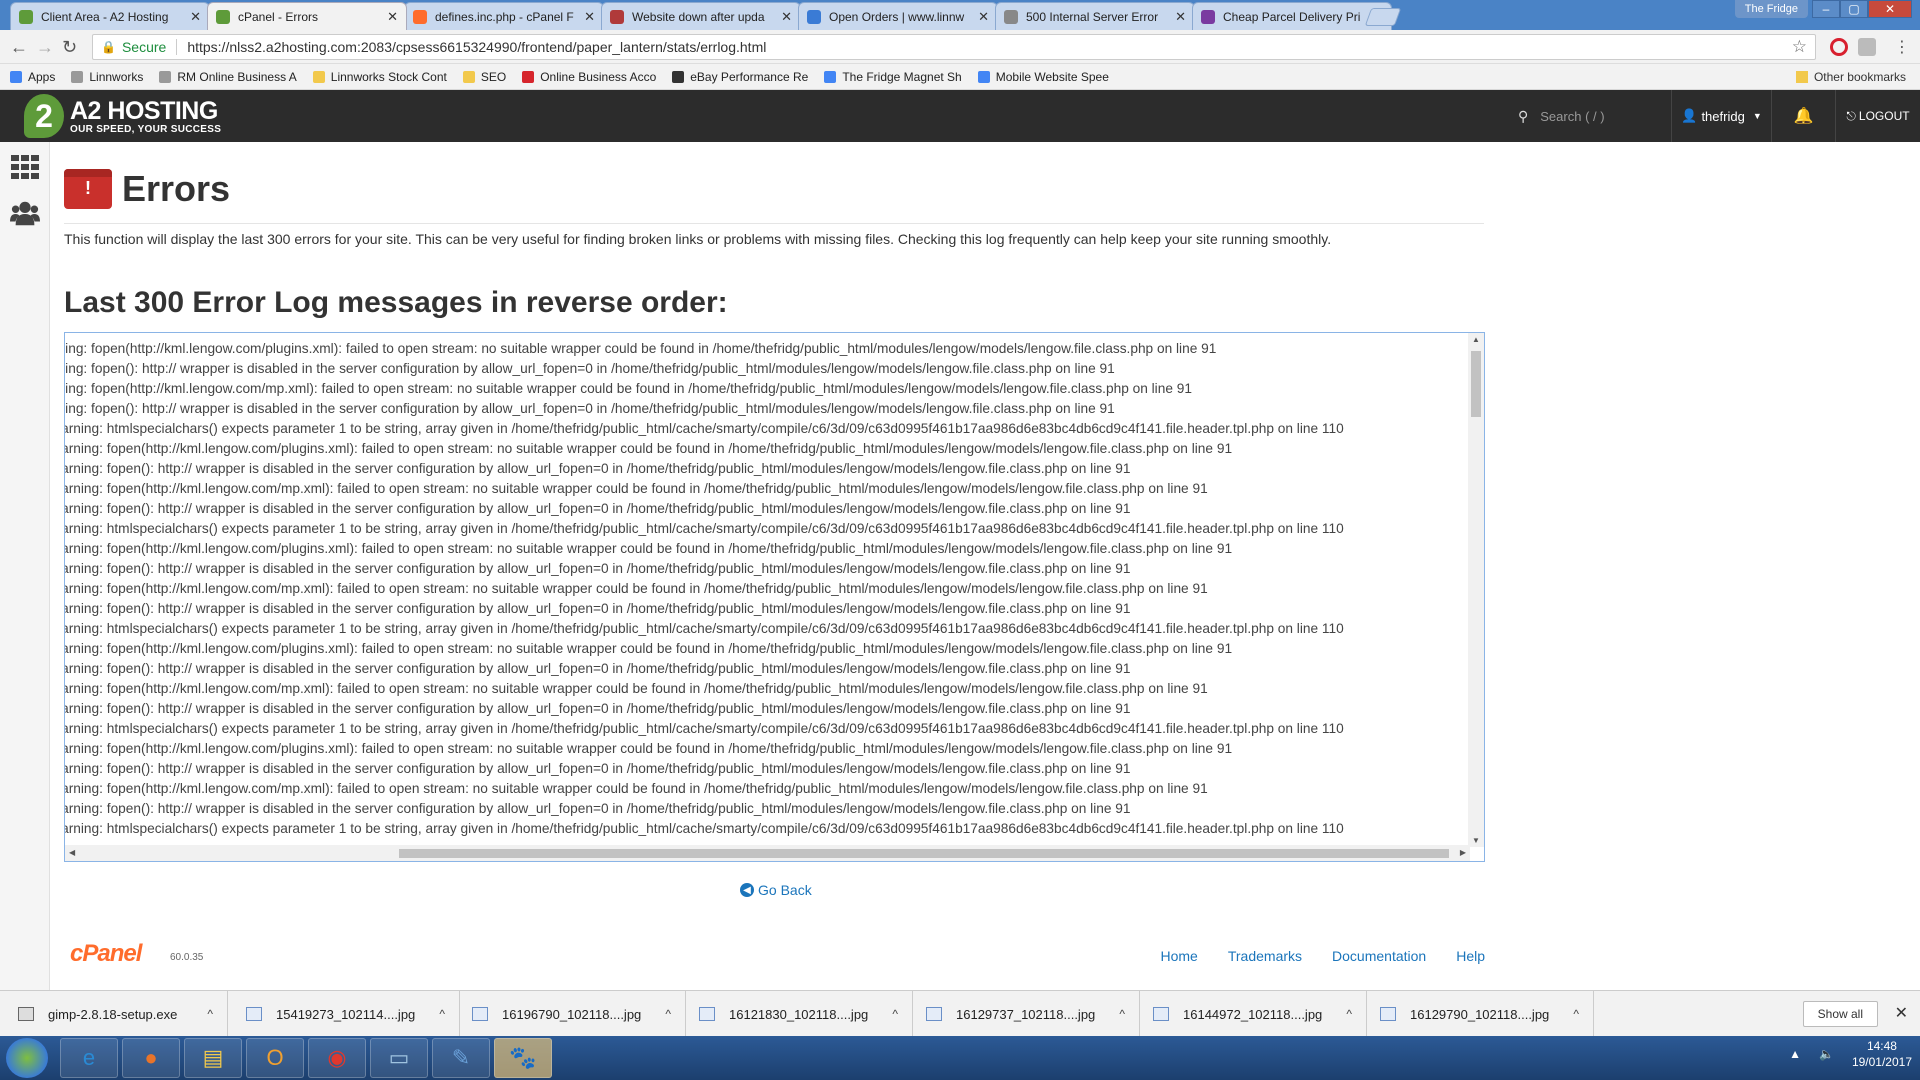 The height and width of the screenshot is (1080, 1920). I want to click on outlook-icon: O, so click(275, 1058).